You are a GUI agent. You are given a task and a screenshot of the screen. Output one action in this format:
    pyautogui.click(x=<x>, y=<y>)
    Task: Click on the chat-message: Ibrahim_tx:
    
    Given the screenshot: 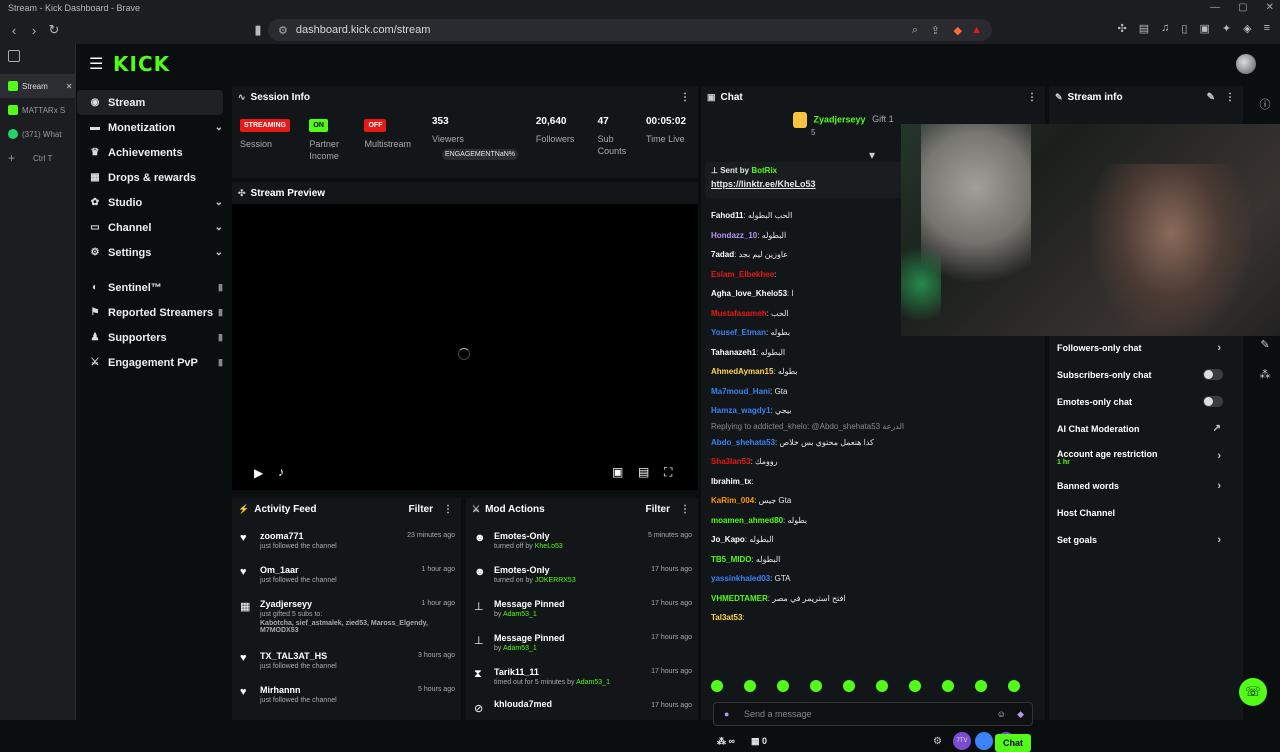 What is the action you would take?
    pyautogui.click(x=873, y=482)
    